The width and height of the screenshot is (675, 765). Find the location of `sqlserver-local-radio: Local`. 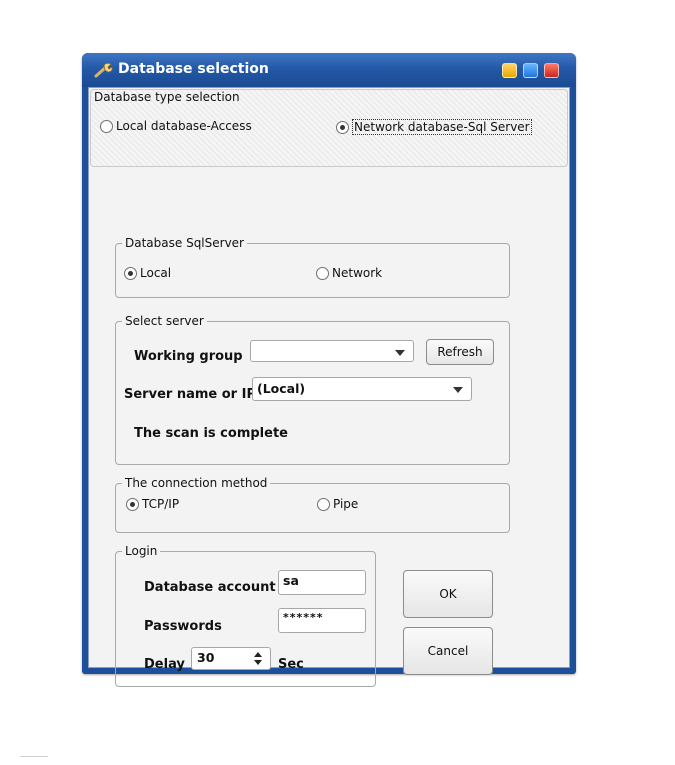

sqlserver-local-radio: Local is located at coordinates (147, 273).